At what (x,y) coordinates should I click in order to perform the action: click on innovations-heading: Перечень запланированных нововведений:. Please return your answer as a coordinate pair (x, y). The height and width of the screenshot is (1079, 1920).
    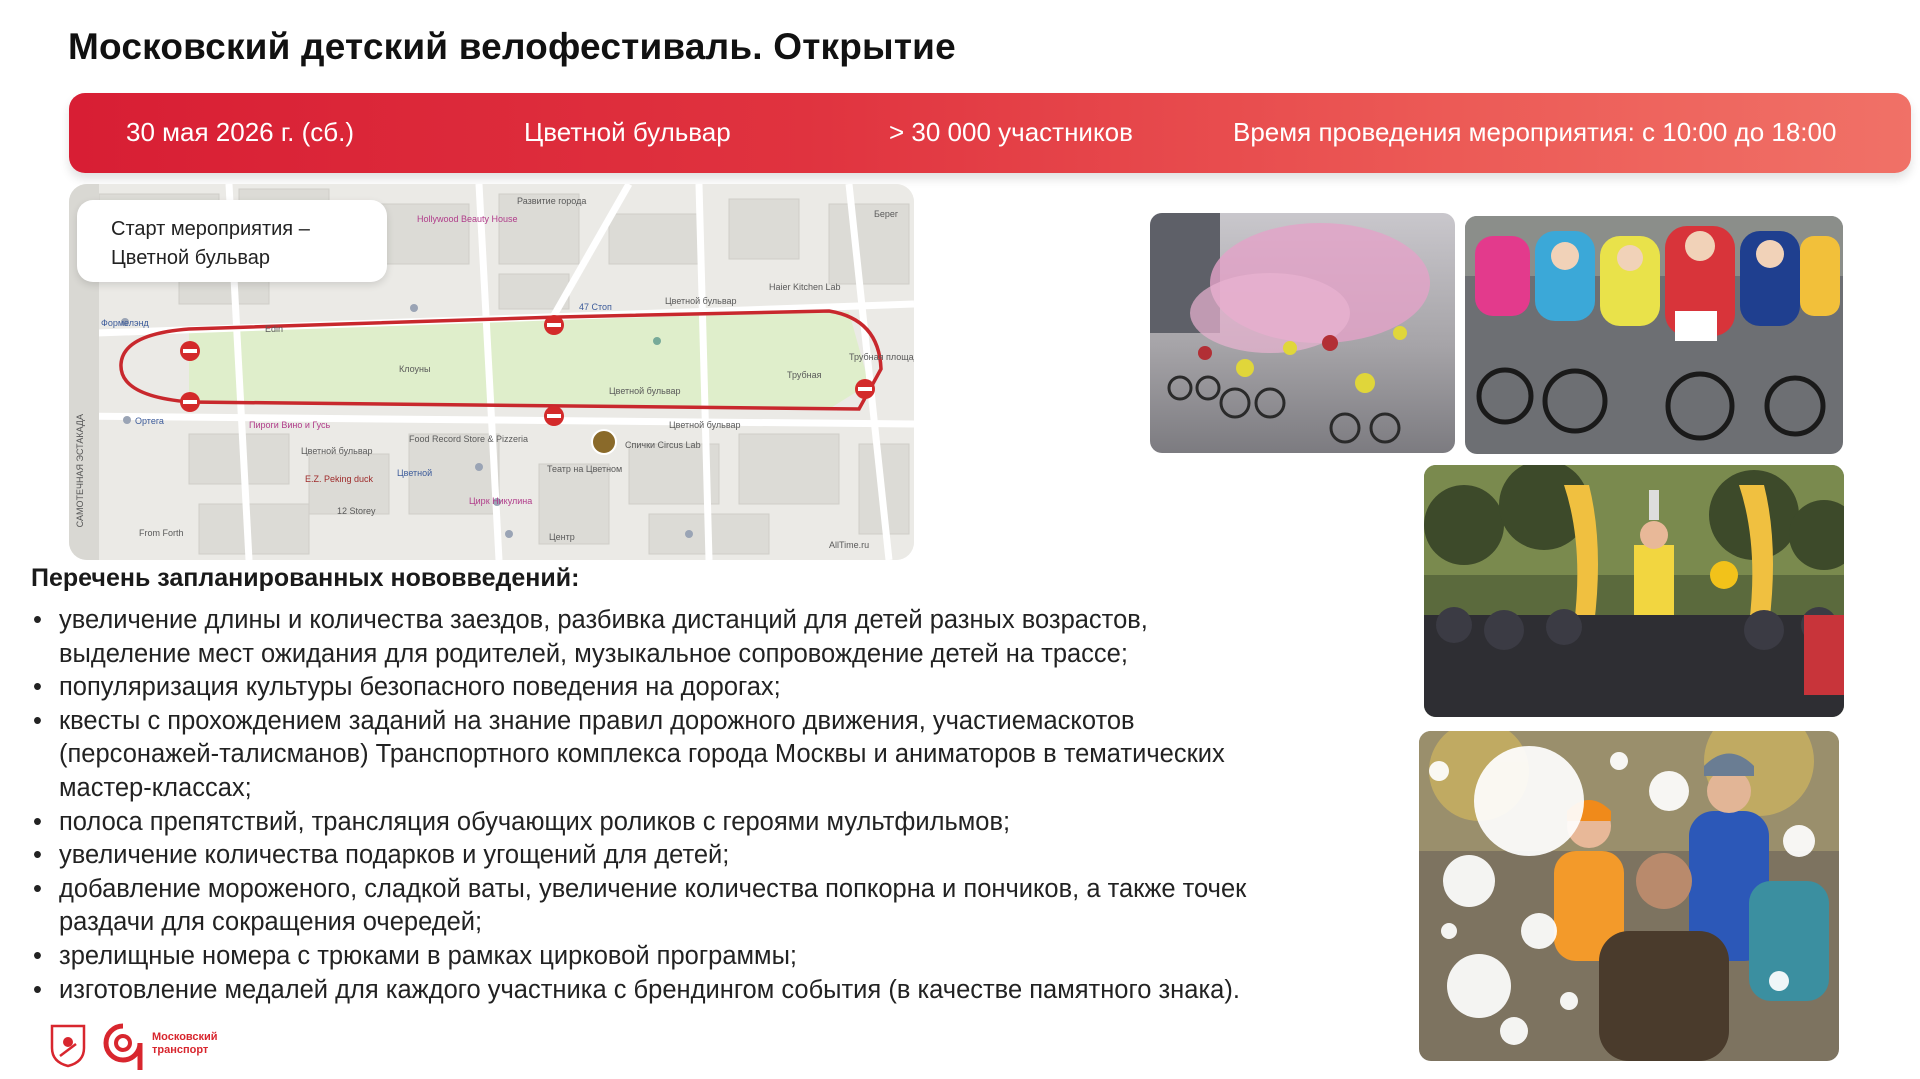
    Looking at the image, I should click on (305, 578).